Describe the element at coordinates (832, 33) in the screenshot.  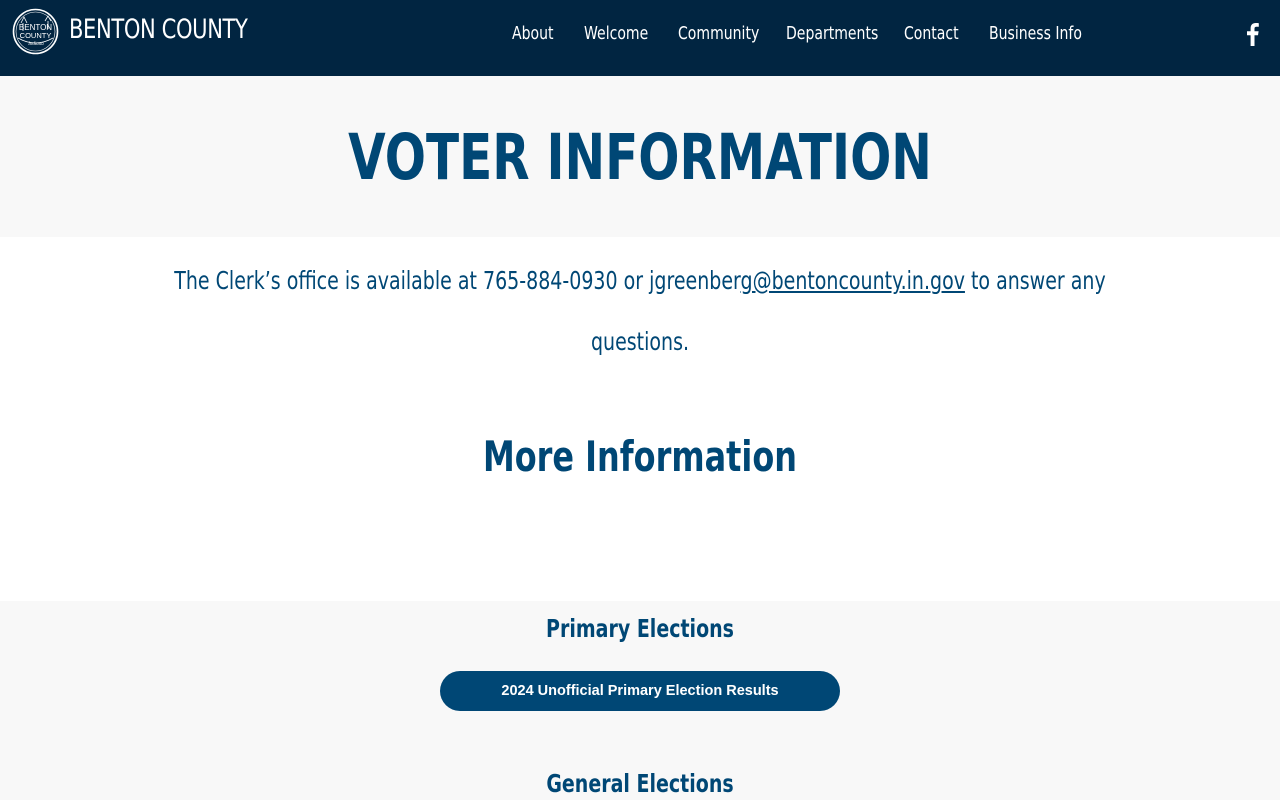
I see `nav-departments: Departments` at that location.